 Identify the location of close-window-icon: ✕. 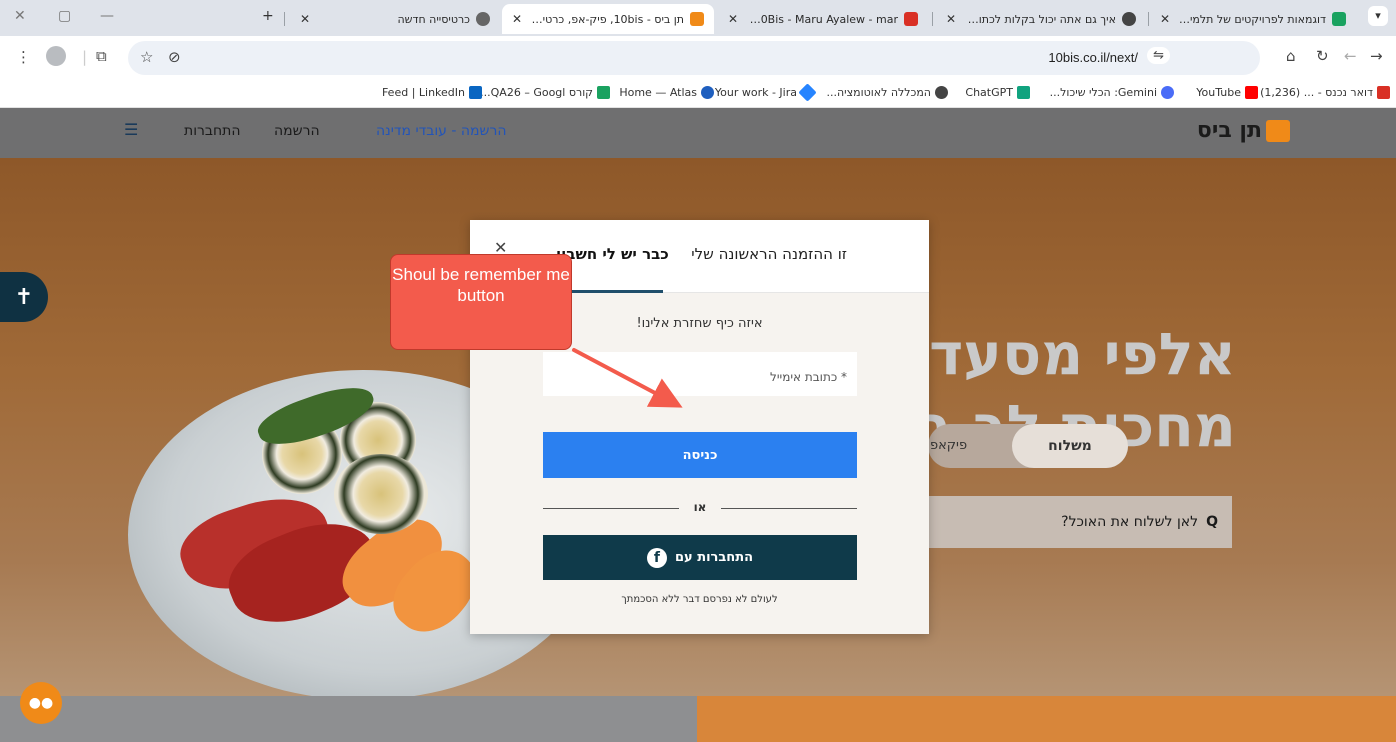
(20, 16).